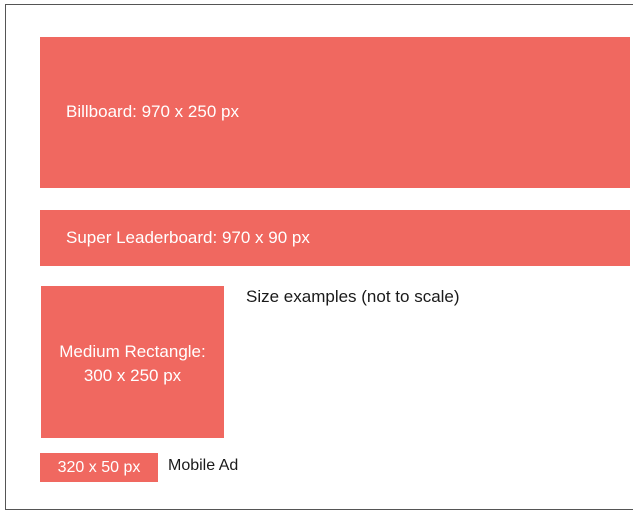 Image resolution: width=634 pixels, height=512 pixels. Describe the element at coordinates (188, 237) in the screenshot. I see `super-leaderboard-label: Super Leaderboard: 970 x 90 px` at that location.